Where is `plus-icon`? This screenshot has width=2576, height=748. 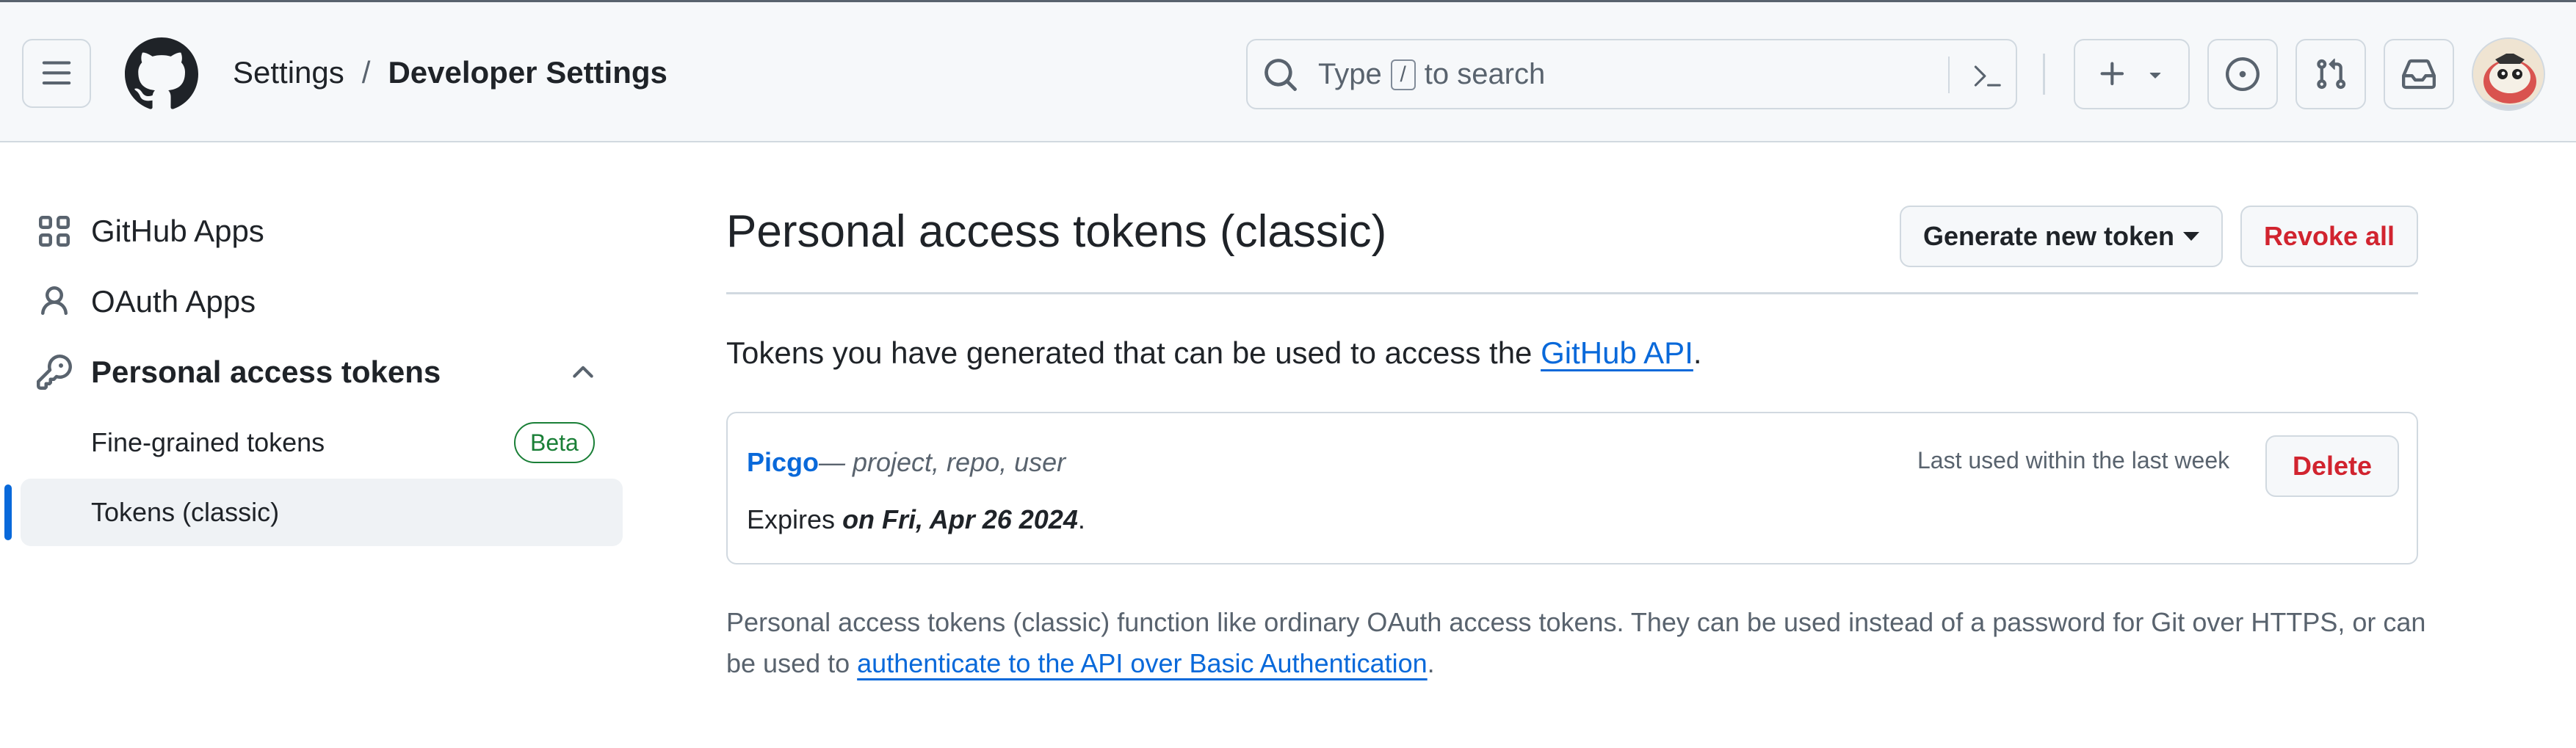 plus-icon is located at coordinates (2112, 74).